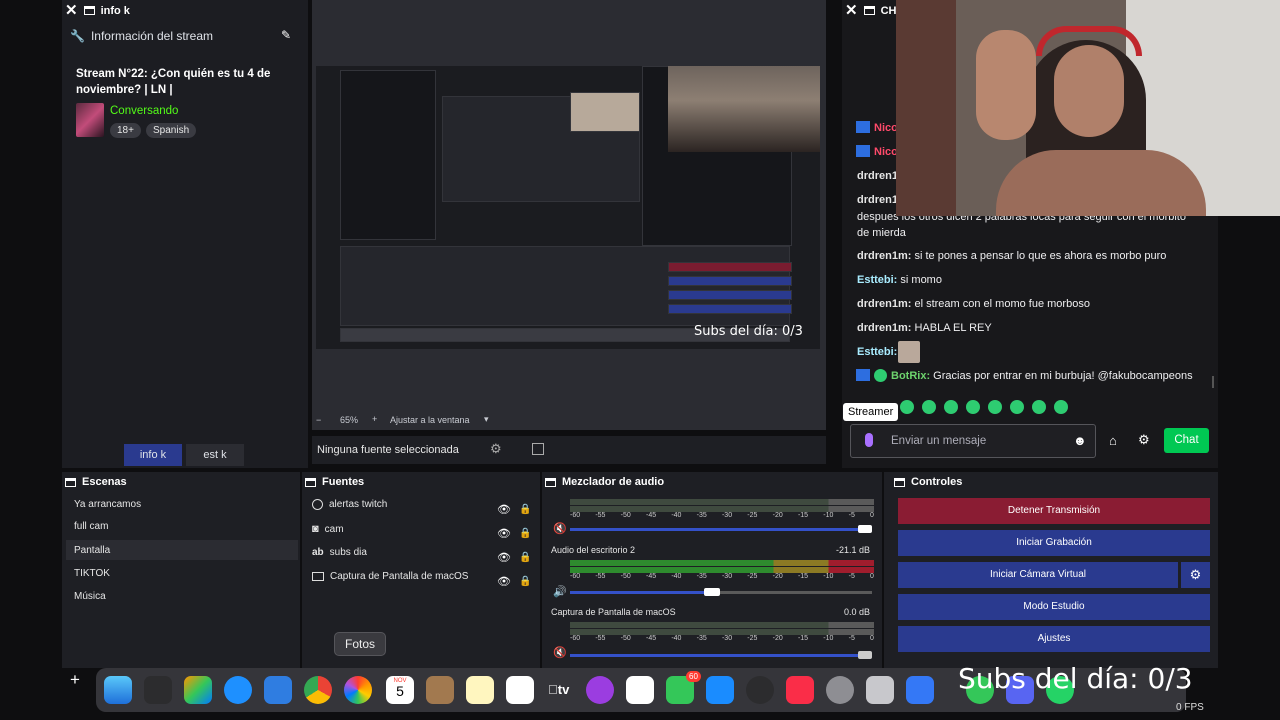  I want to click on chat-input: Enviar un mensaje ☻, so click(973, 441).